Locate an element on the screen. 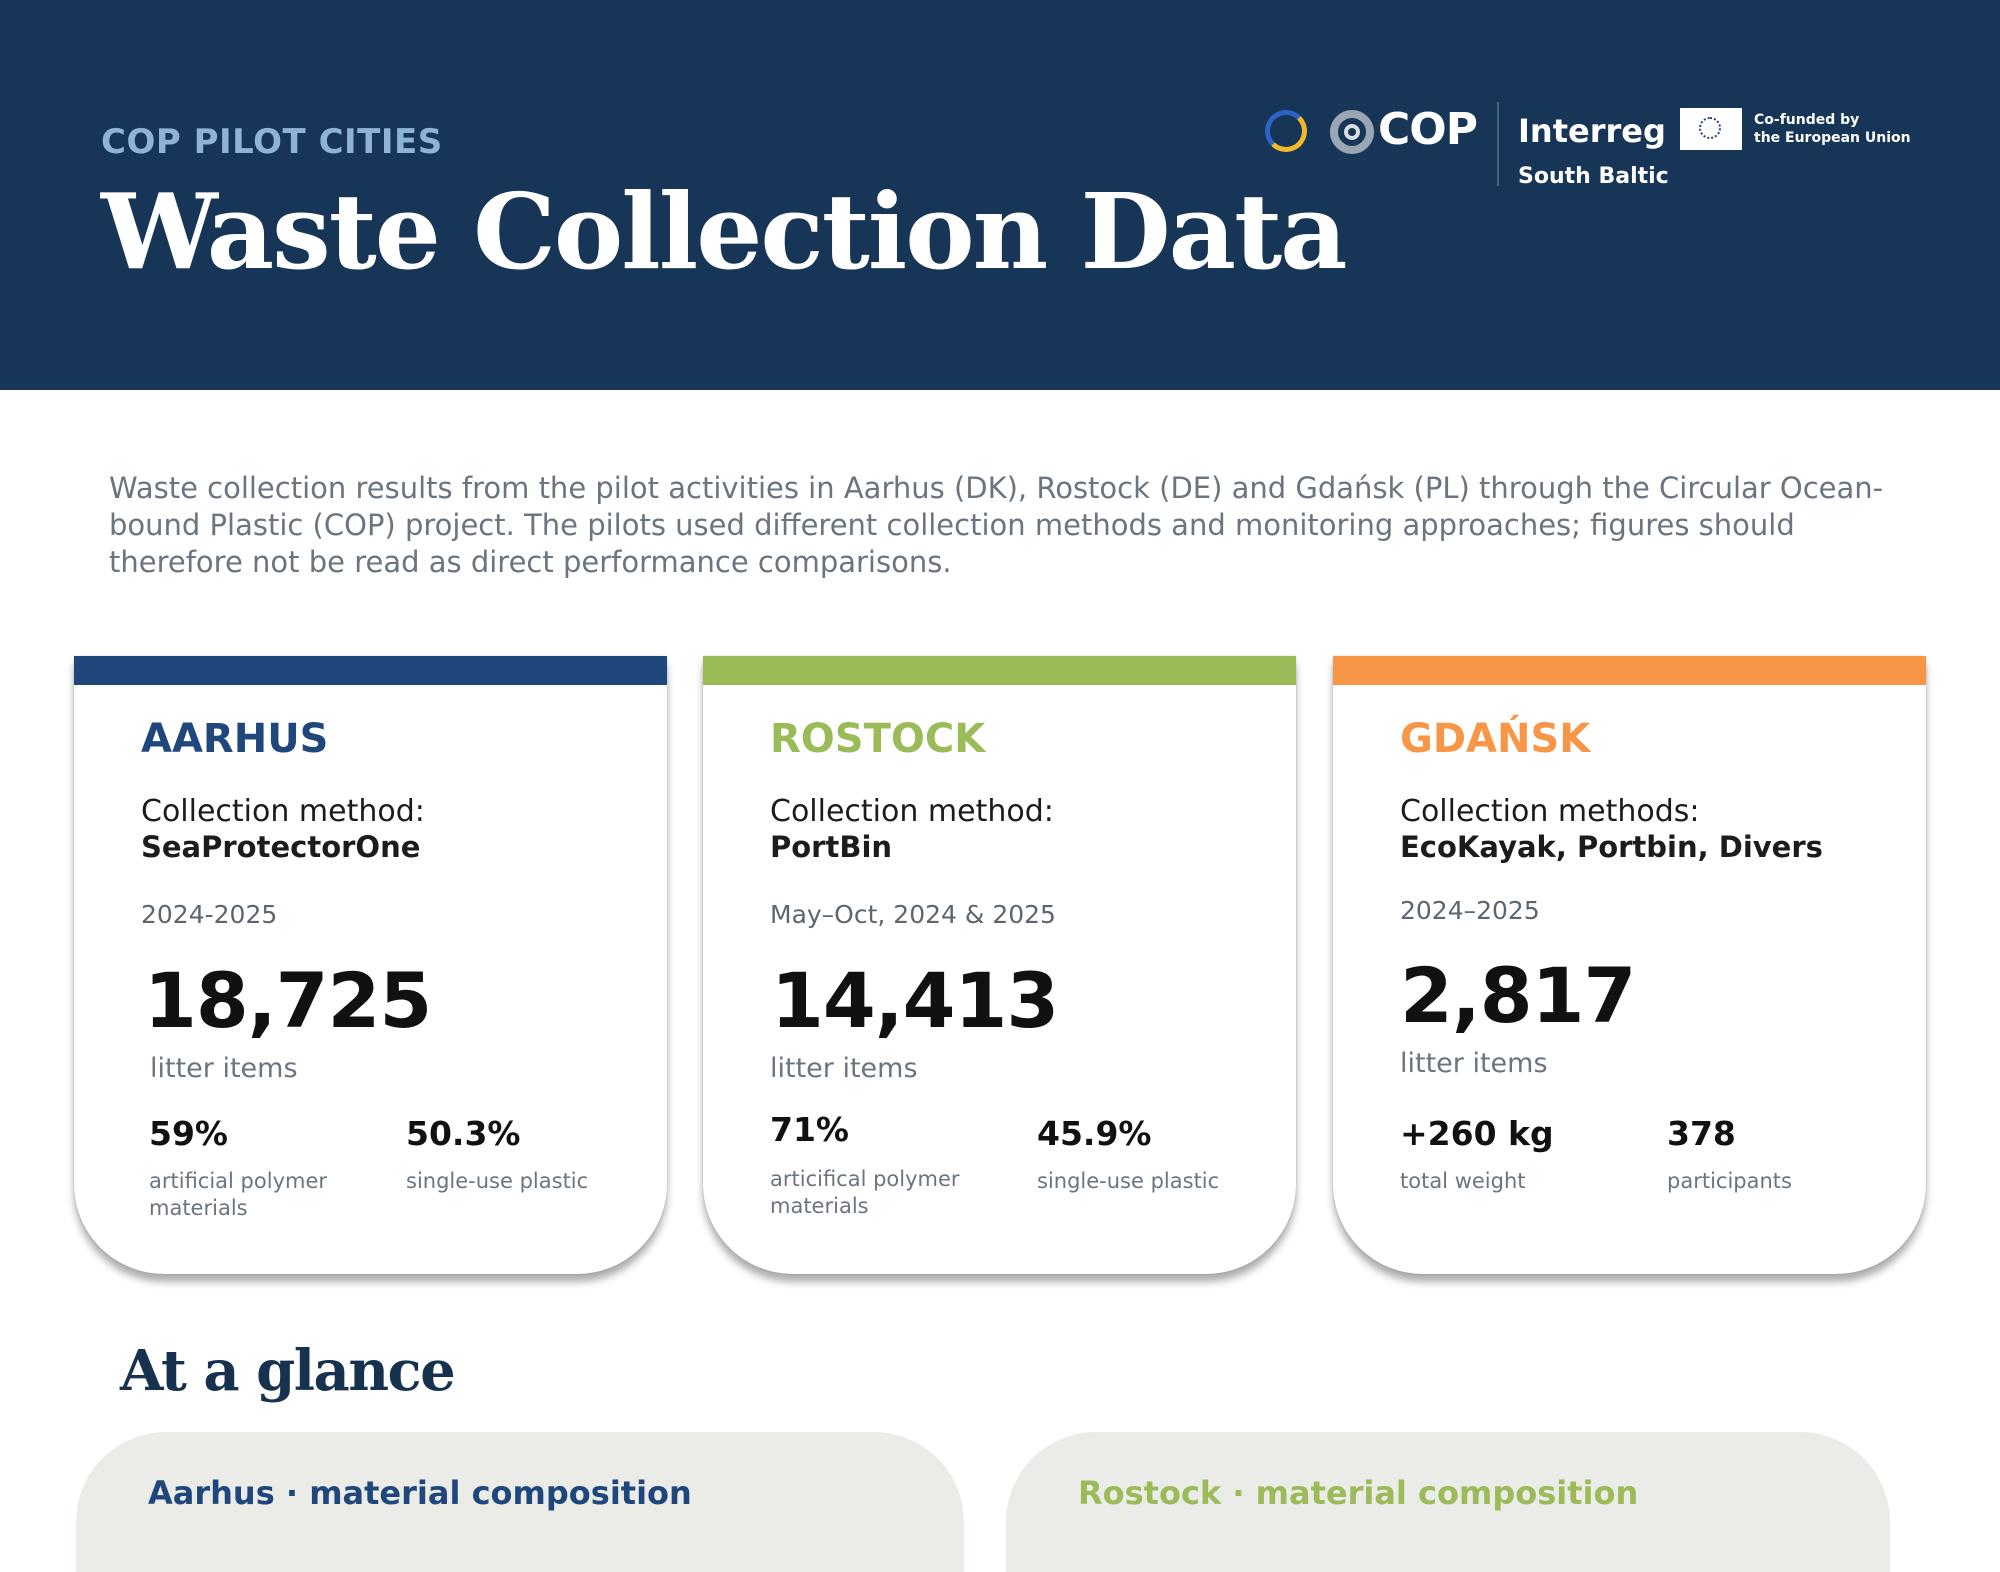 This screenshot has height=1572, width=2000. stat-label: participants is located at coordinates (1729, 1181).